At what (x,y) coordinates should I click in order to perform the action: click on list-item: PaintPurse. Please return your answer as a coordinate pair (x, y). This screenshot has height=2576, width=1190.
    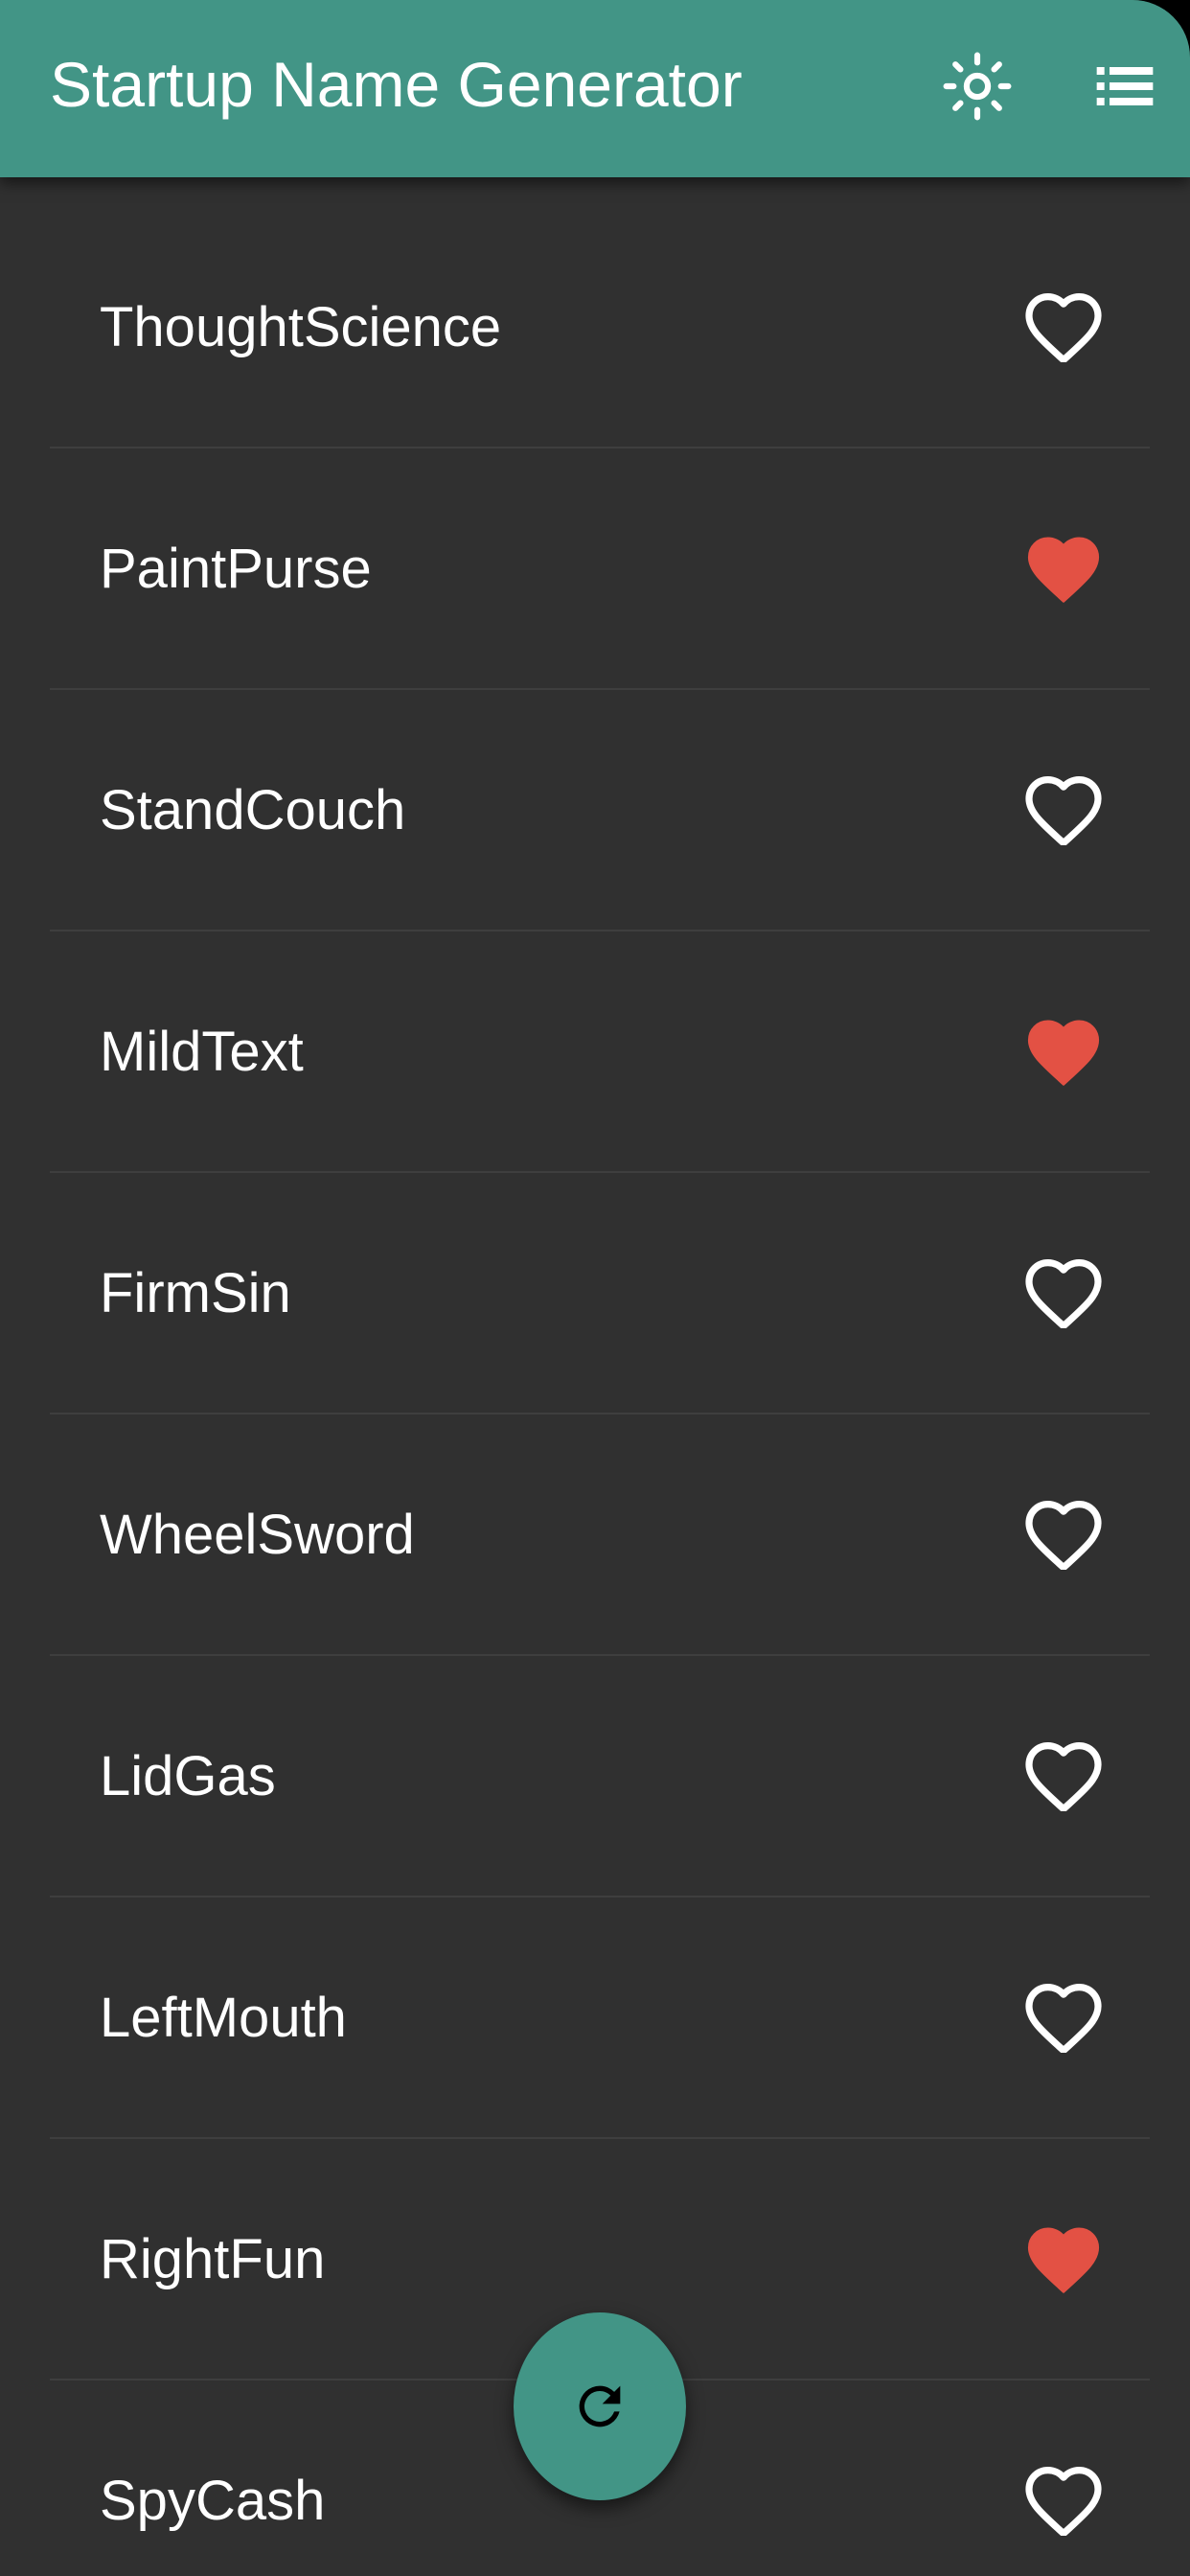
    Looking at the image, I should click on (595, 569).